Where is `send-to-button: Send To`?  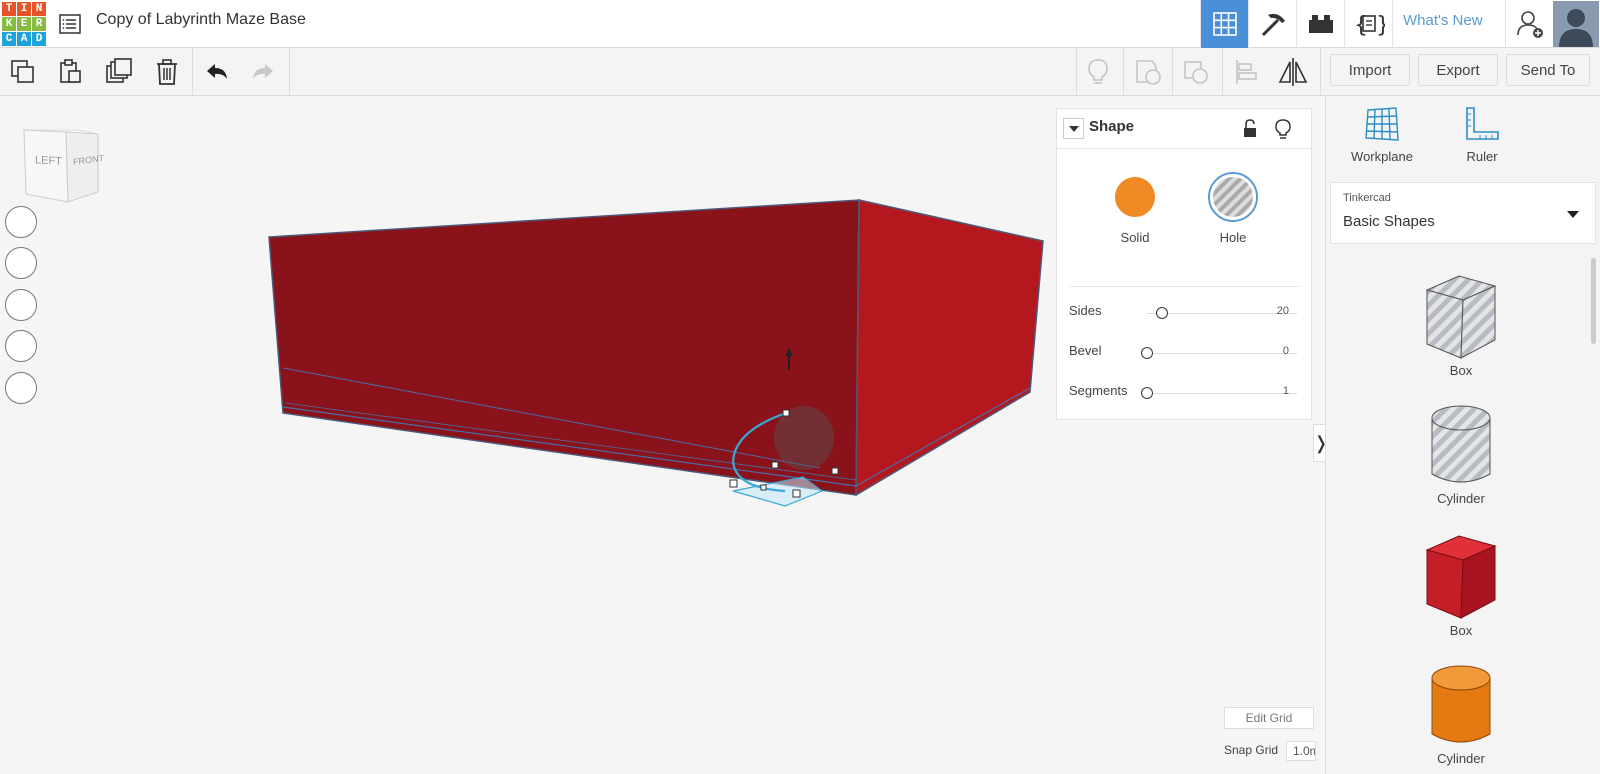
send-to-button: Send To is located at coordinates (1548, 70).